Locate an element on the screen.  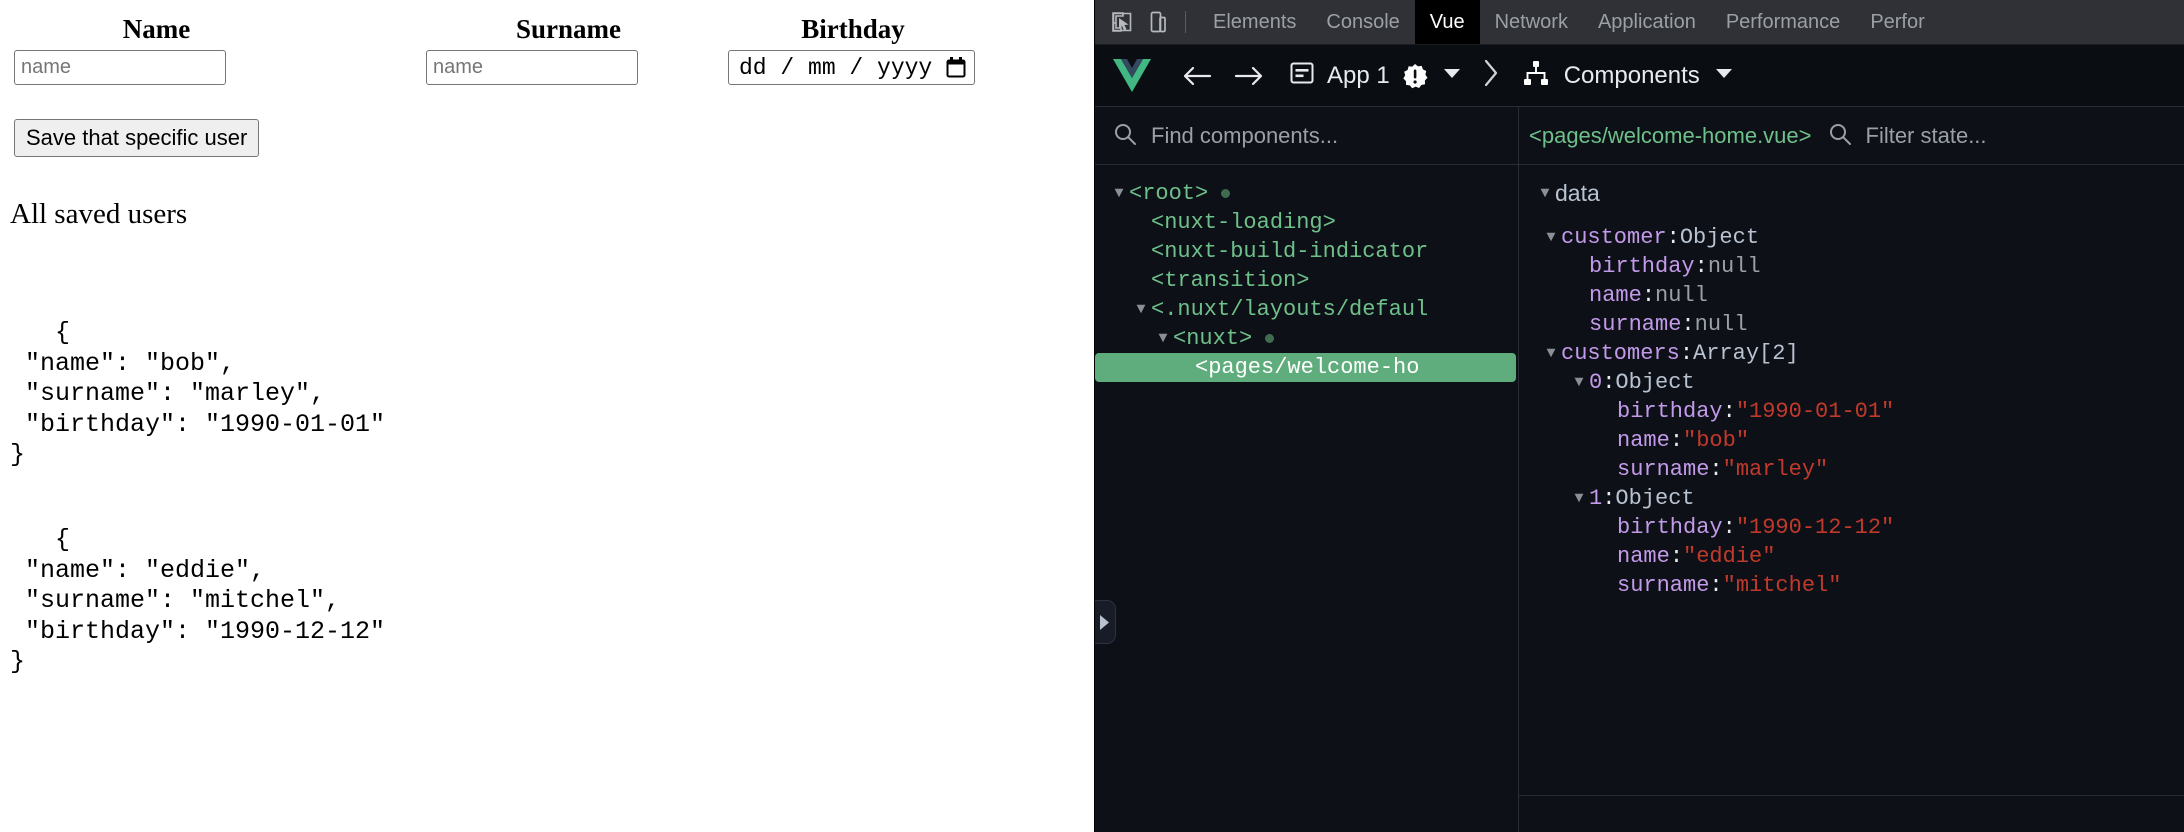
surname-field-group: Surname is located at coordinates (568, 49).